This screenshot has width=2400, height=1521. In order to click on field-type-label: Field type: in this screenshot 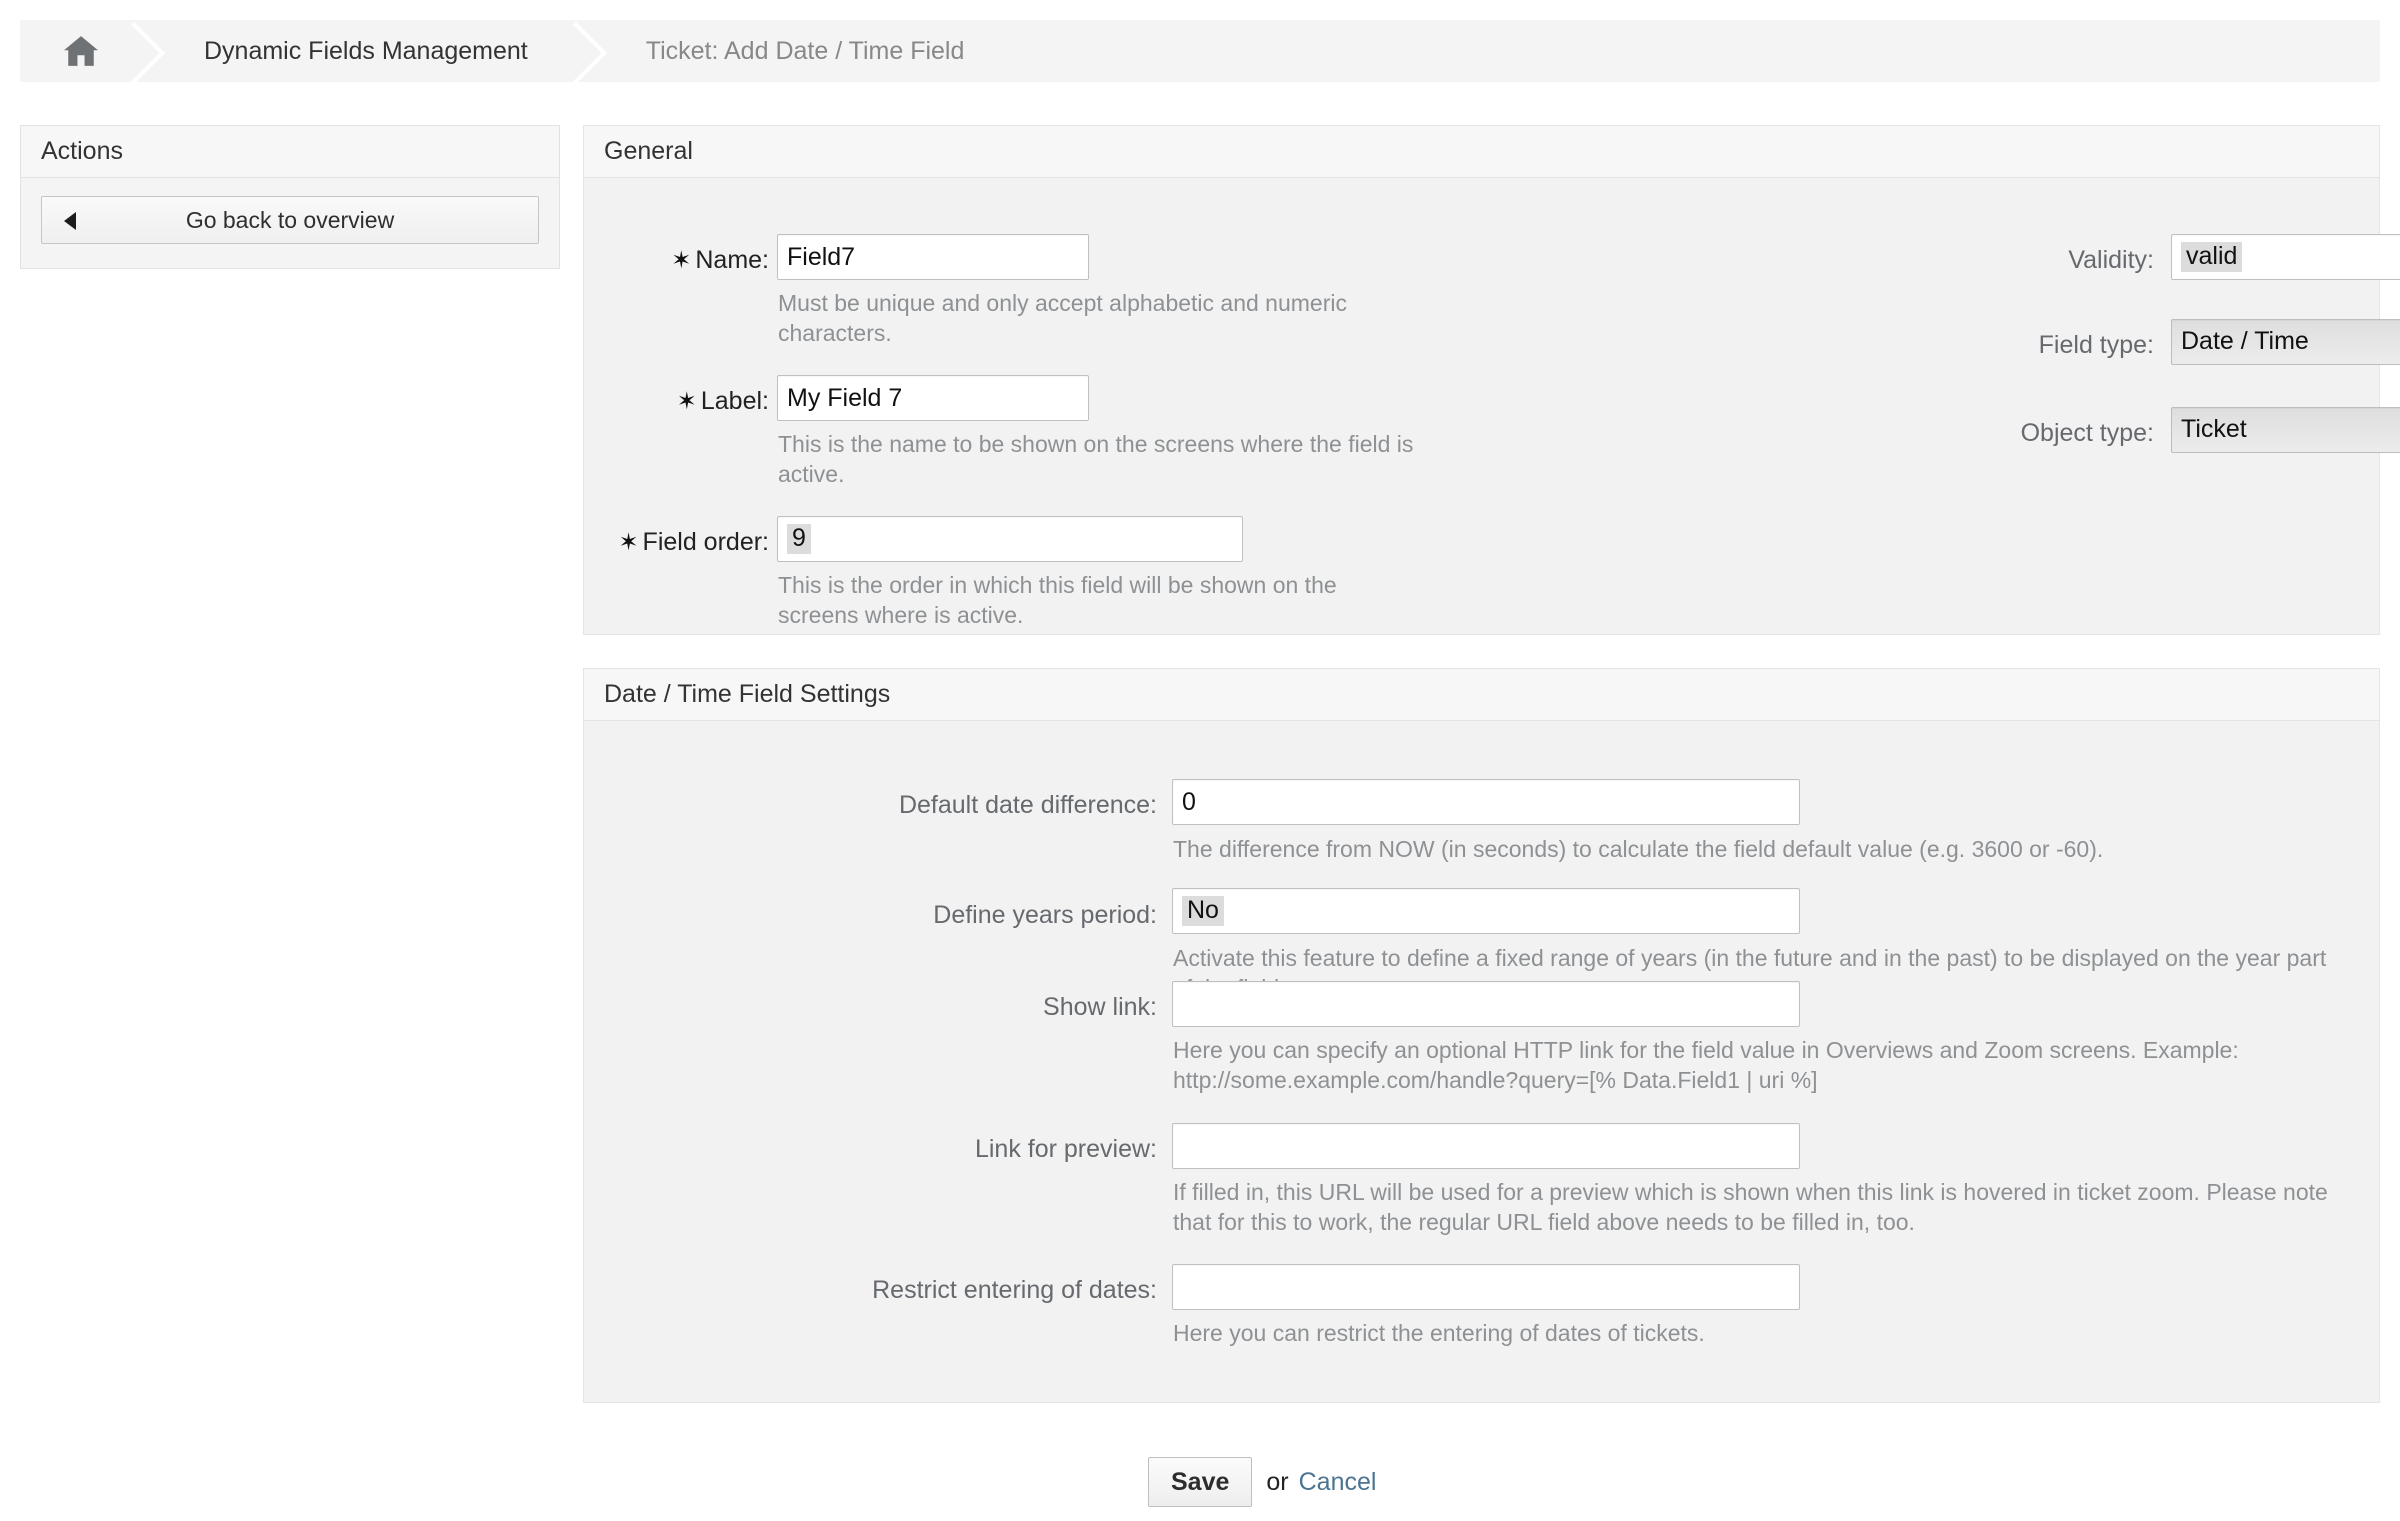, I will do `click(2096, 345)`.